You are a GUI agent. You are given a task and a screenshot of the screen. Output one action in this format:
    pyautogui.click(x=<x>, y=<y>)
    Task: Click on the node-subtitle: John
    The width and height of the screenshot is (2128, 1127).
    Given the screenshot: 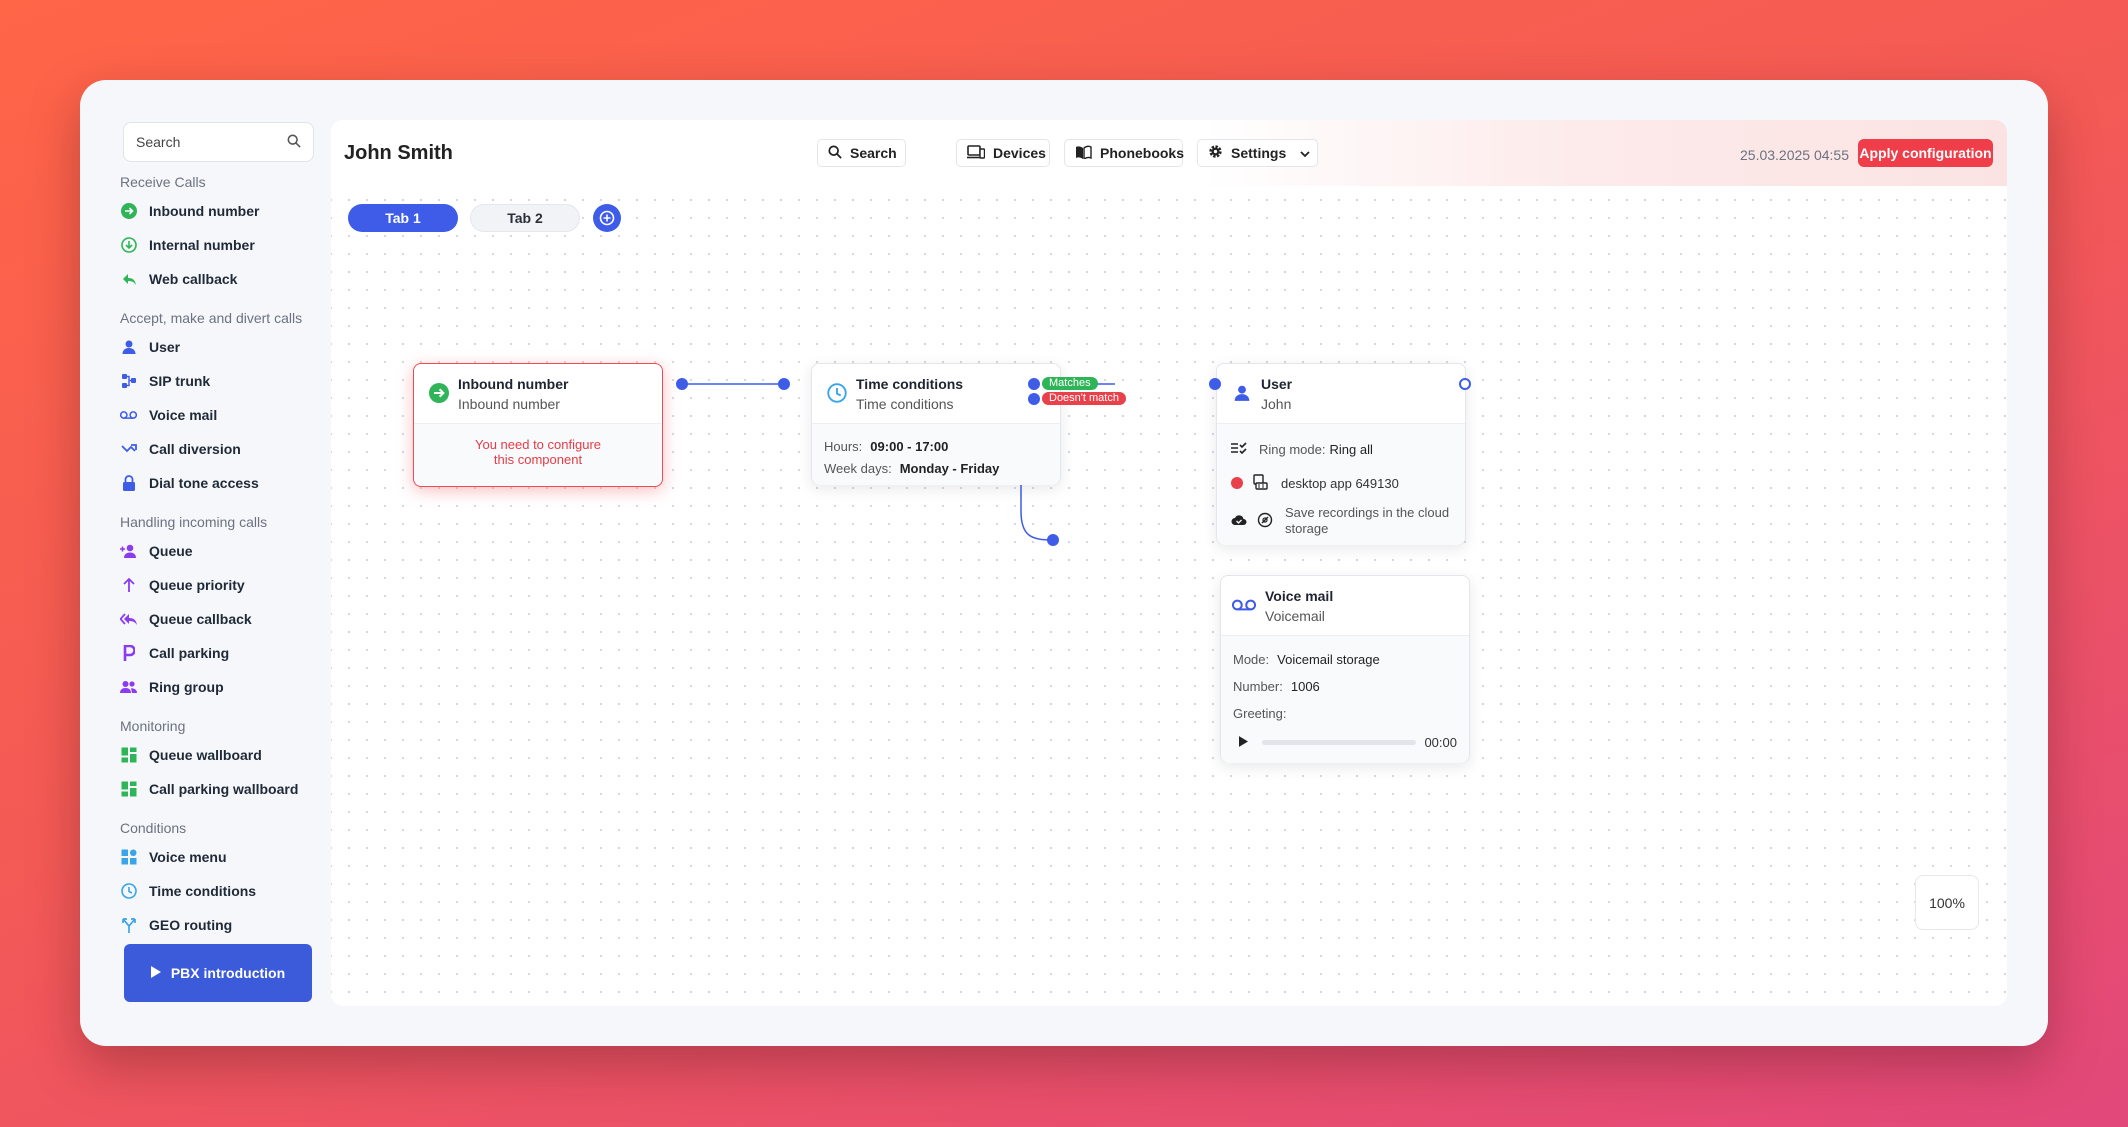 What is the action you would take?
    pyautogui.click(x=1276, y=404)
    